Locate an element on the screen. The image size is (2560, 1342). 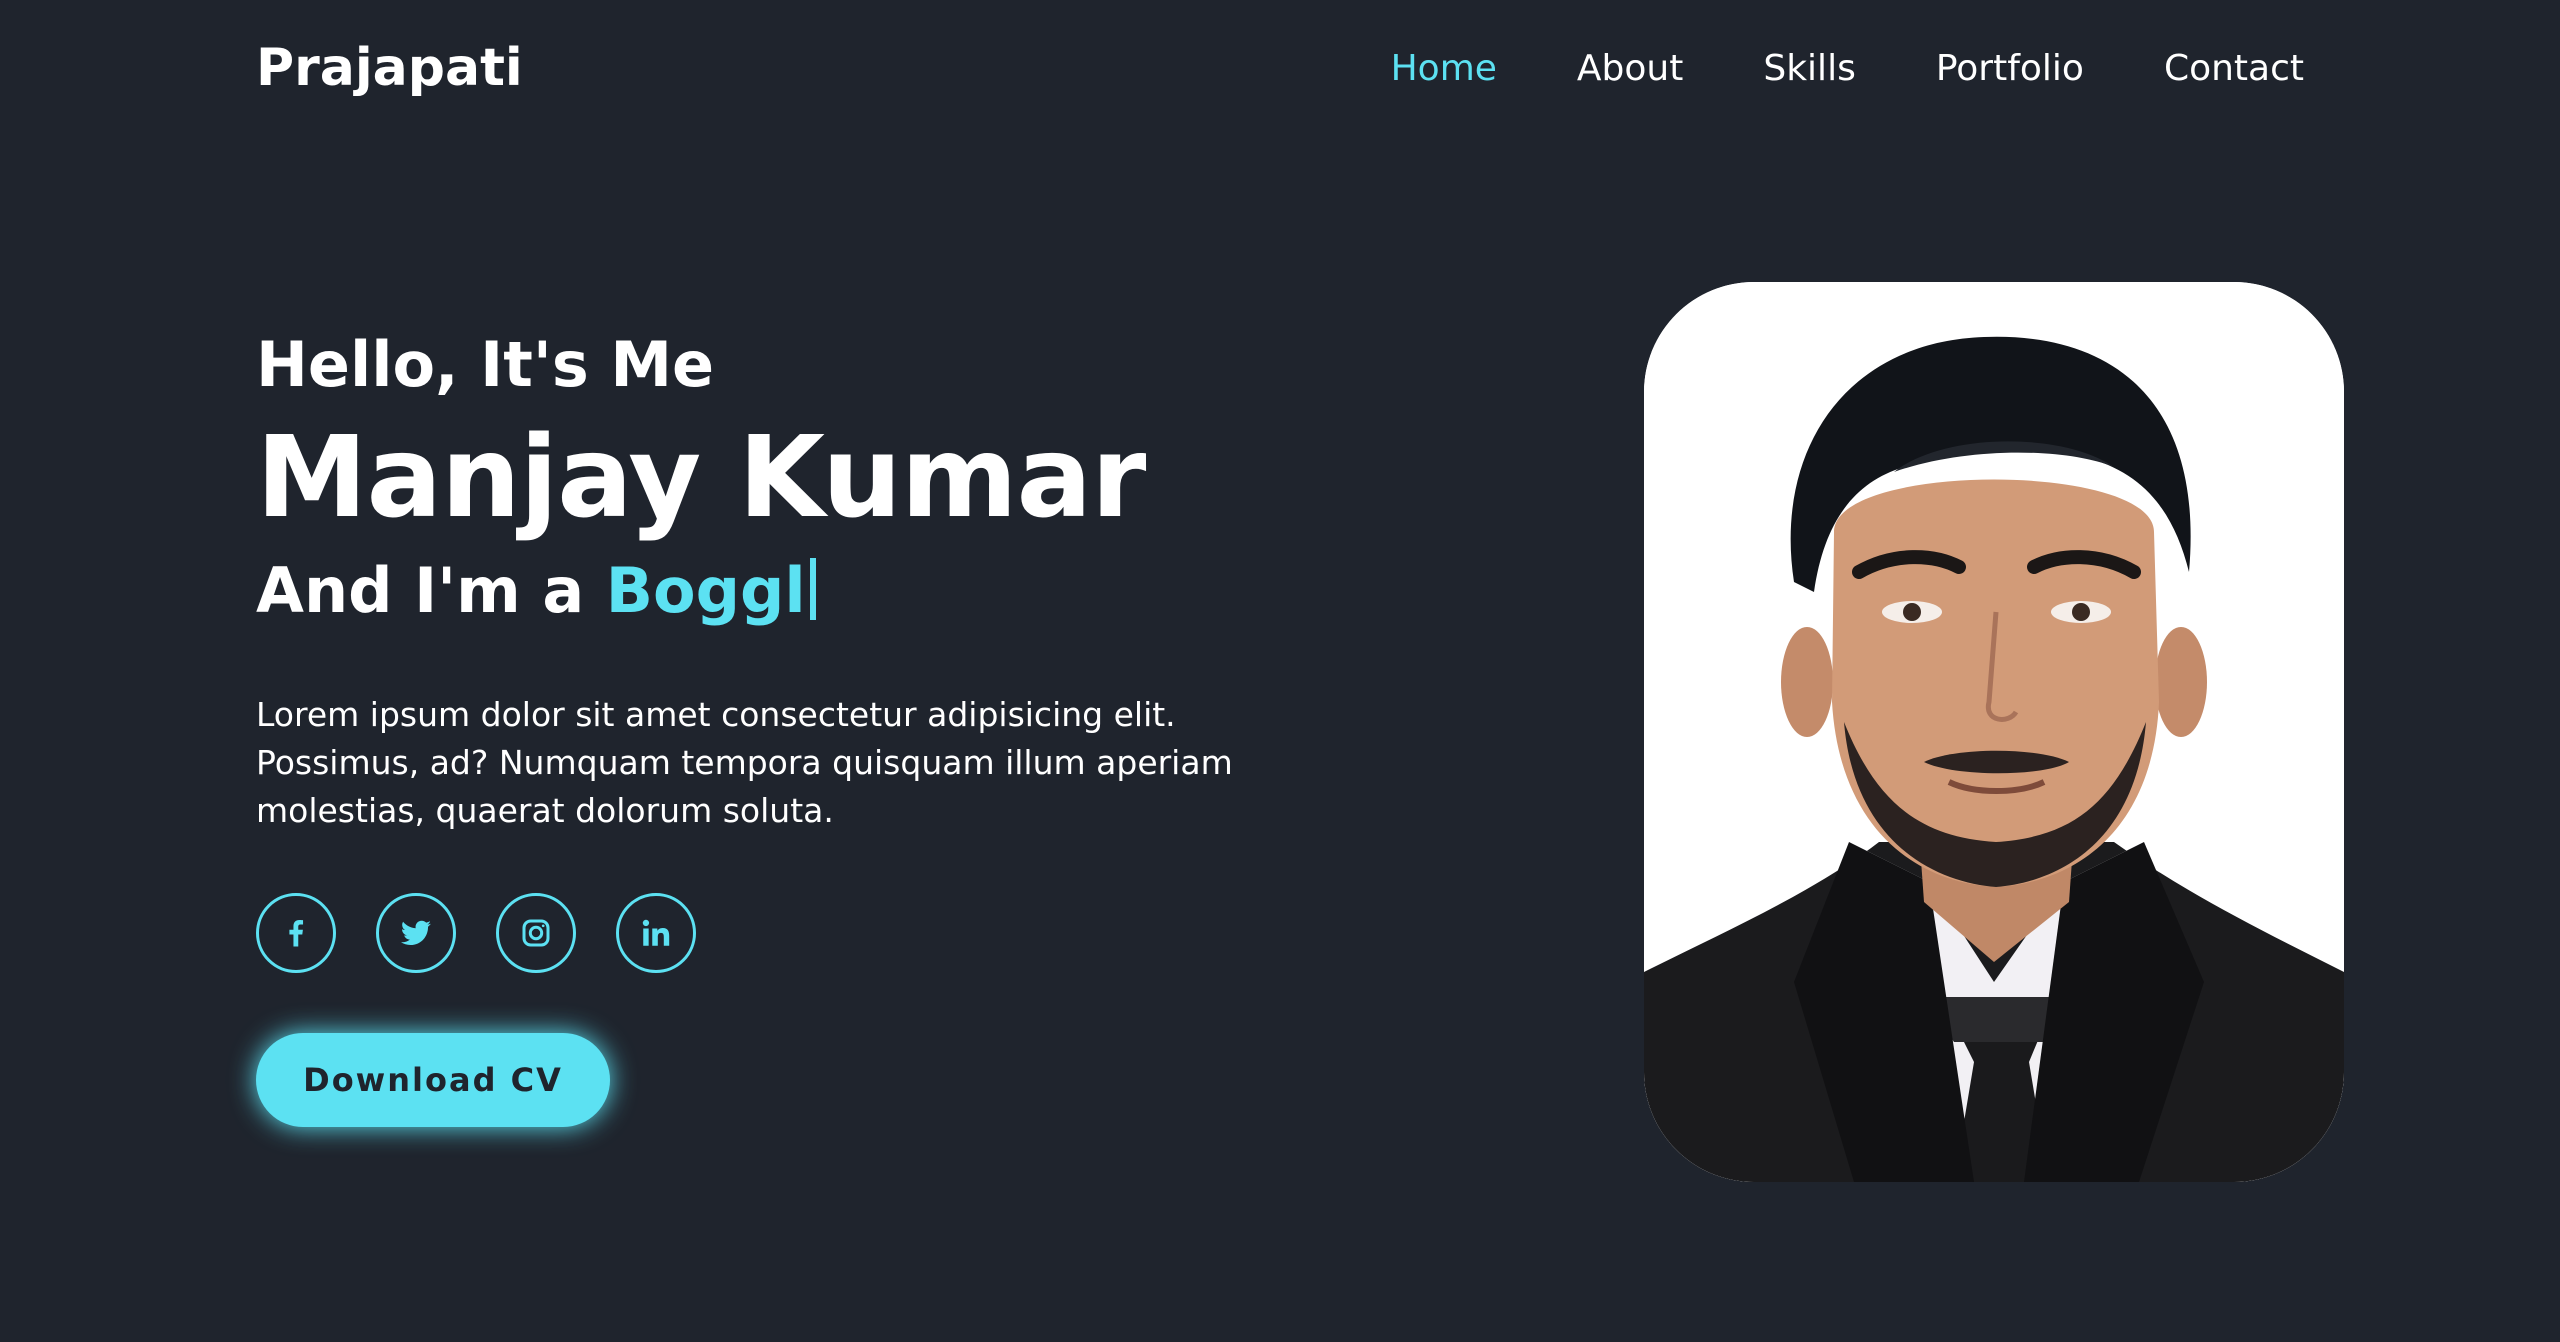
twitter-link is located at coordinates (416, 933).